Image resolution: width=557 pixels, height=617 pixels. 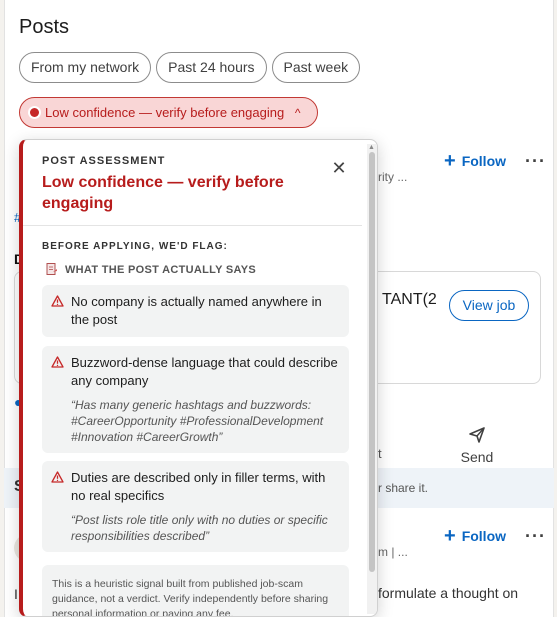 What do you see at coordinates (165, 112) in the screenshot?
I see `confidence-badge-label: Low confidence — verify before engaging` at bounding box center [165, 112].